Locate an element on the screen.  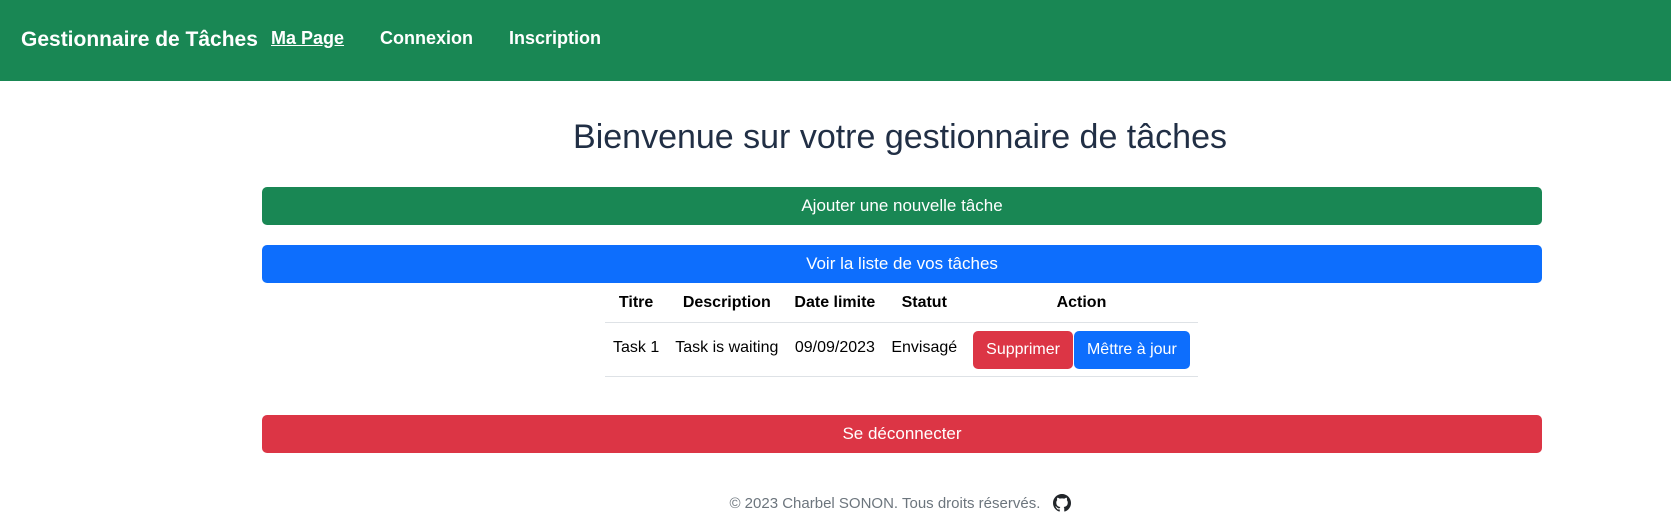
view-task-list-button: Voir la liste de vos tâches is located at coordinates (902, 264).